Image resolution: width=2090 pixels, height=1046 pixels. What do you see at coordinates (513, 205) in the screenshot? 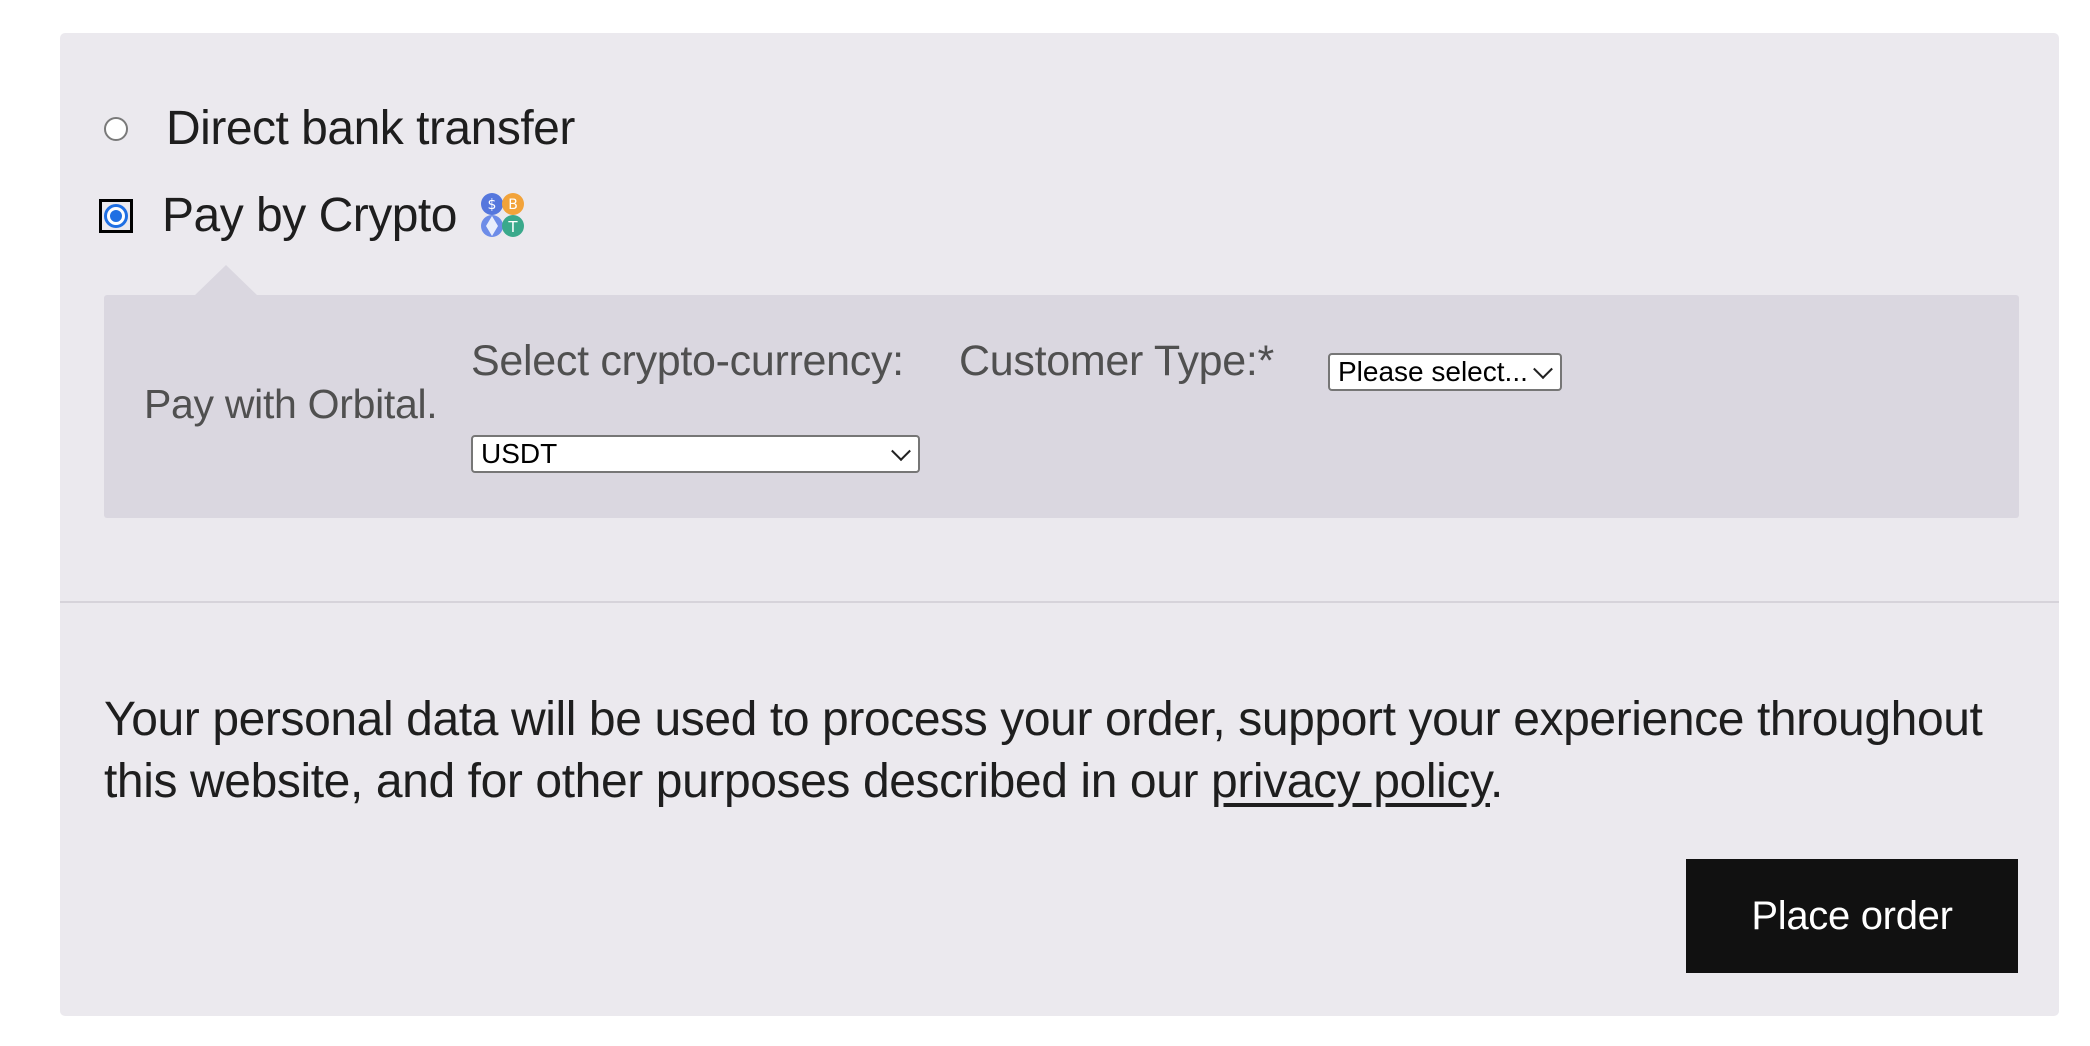
I see `svg-text: B` at bounding box center [513, 205].